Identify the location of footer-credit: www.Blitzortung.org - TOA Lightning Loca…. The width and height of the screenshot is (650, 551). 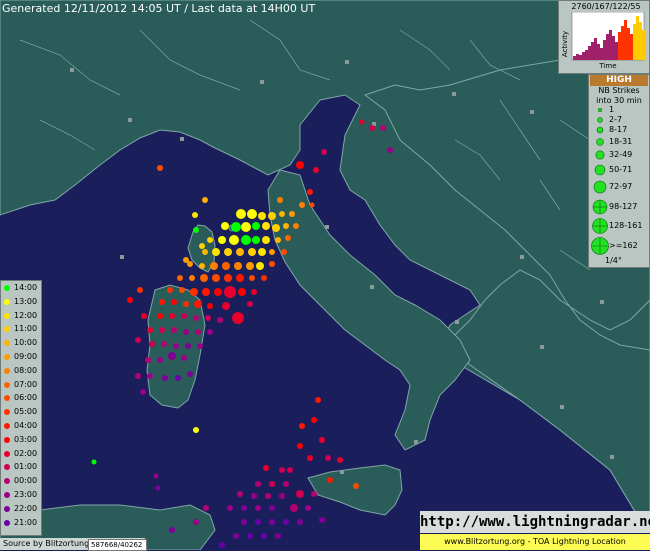
(535, 542).